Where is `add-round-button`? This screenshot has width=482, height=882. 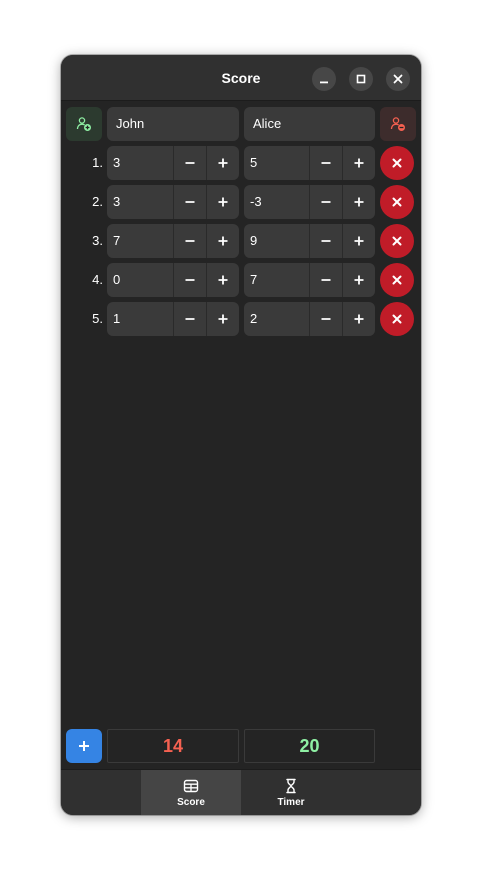 add-round-button is located at coordinates (84, 746).